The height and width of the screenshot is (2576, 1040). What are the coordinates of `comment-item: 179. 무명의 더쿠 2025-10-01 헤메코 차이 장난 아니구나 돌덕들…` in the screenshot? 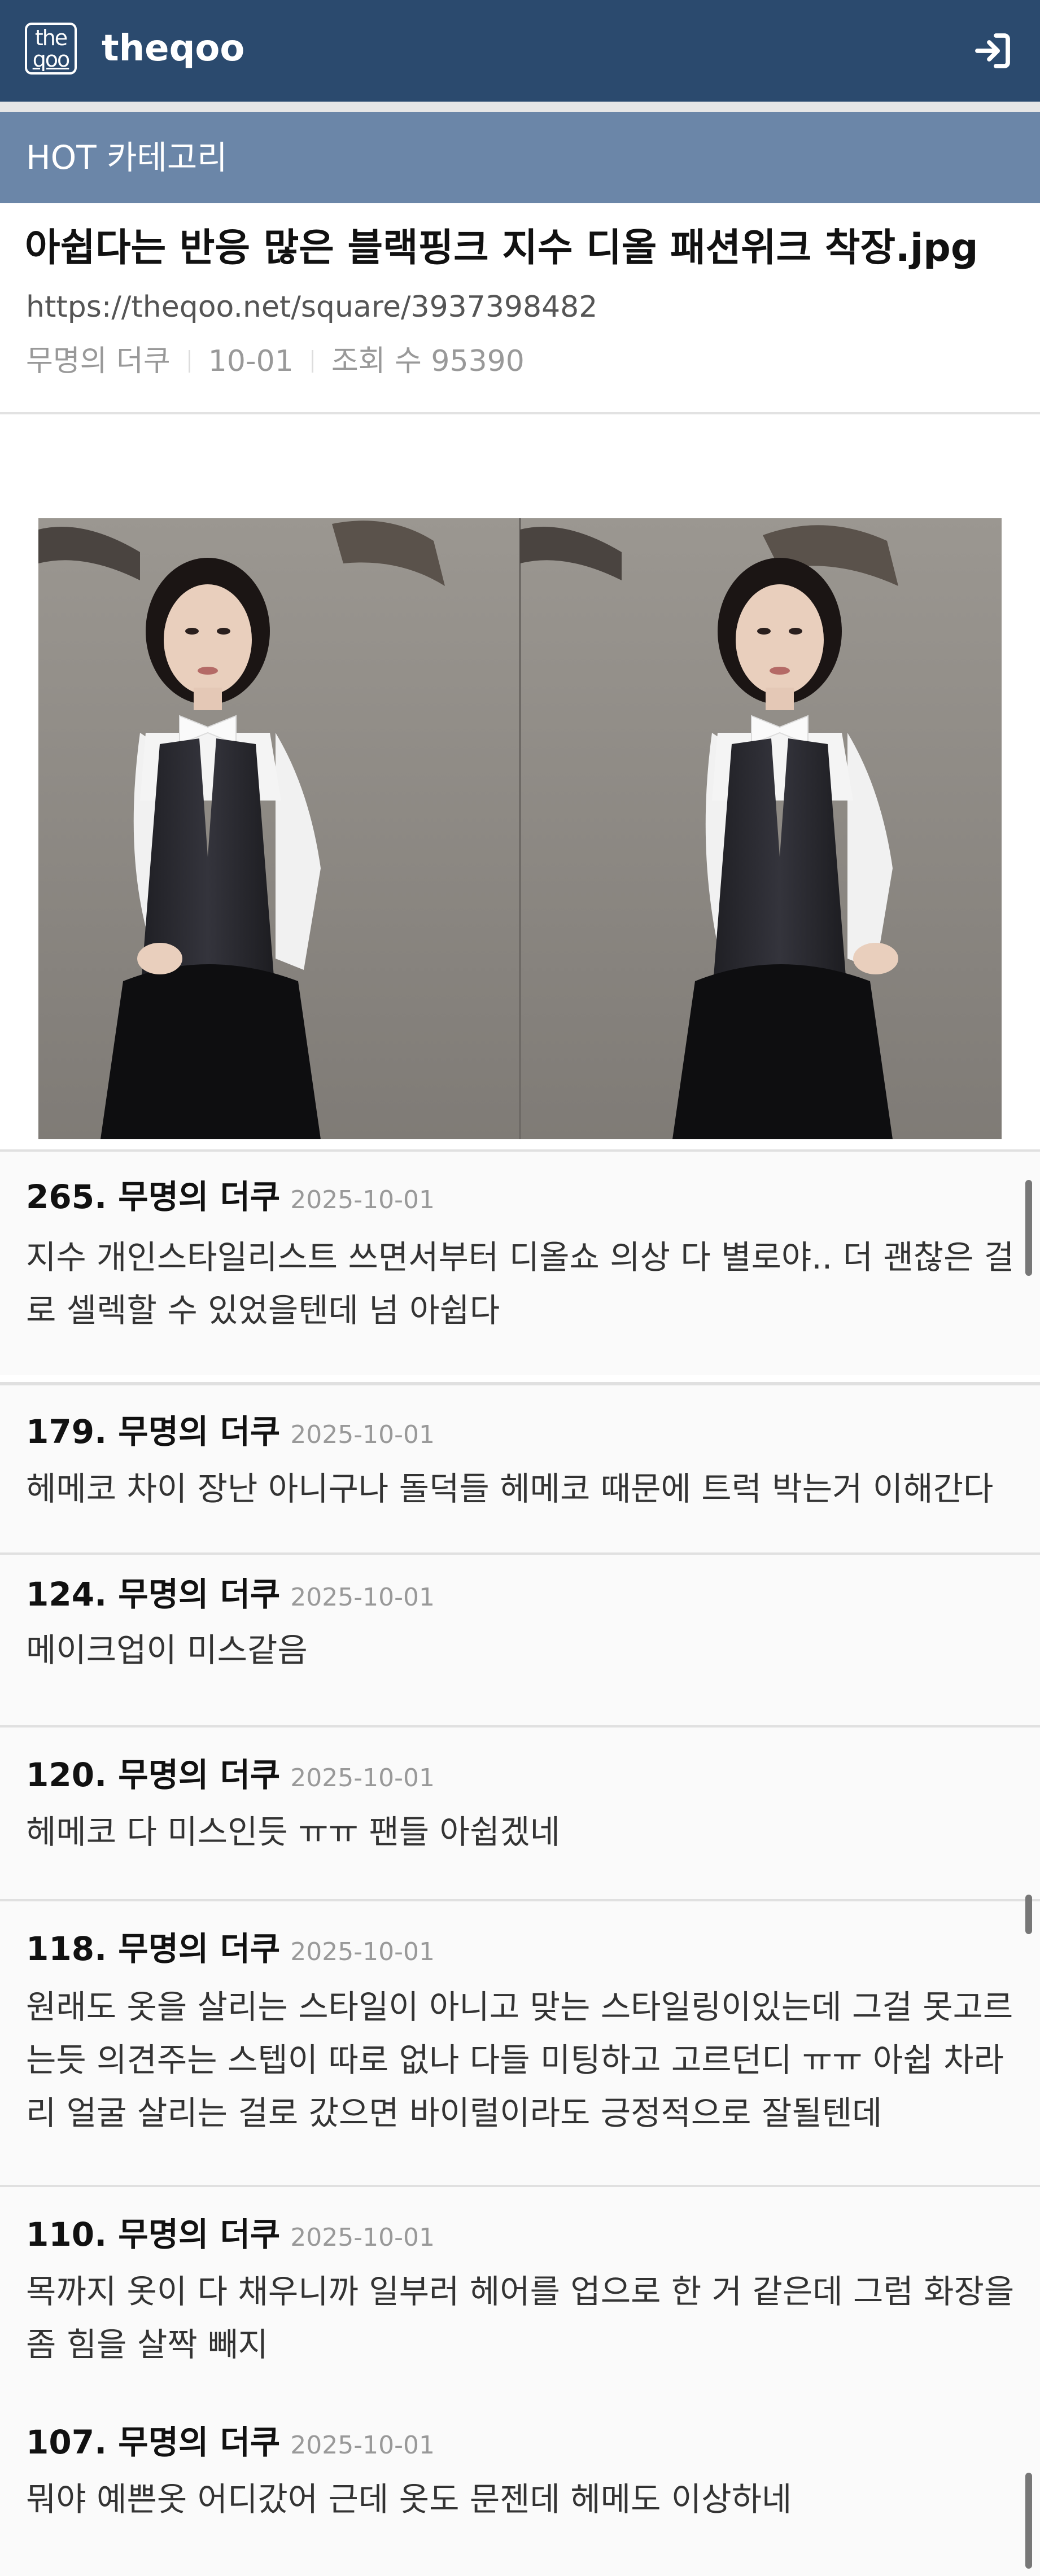 It's located at (520, 1467).